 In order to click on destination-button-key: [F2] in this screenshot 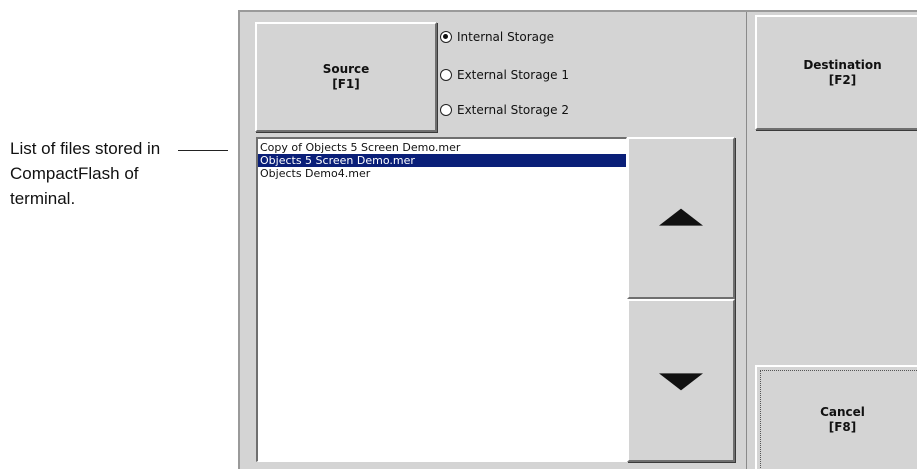, I will do `click(842, 80)`.